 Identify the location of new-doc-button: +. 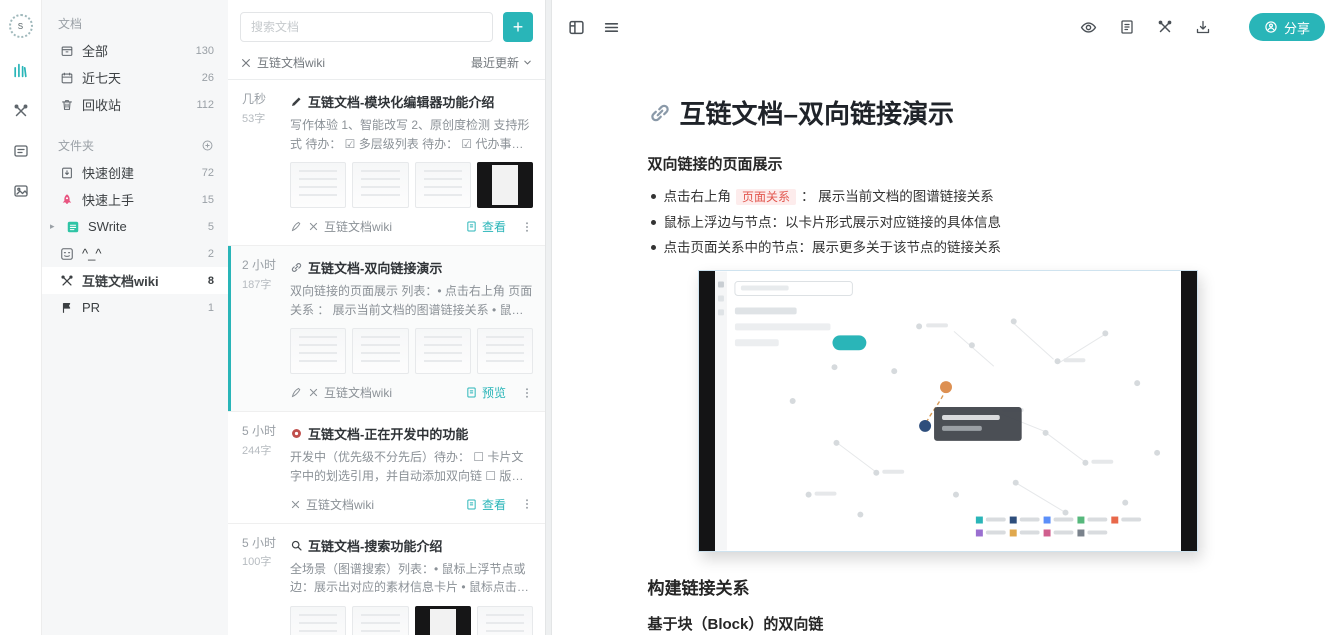
(518, 27).